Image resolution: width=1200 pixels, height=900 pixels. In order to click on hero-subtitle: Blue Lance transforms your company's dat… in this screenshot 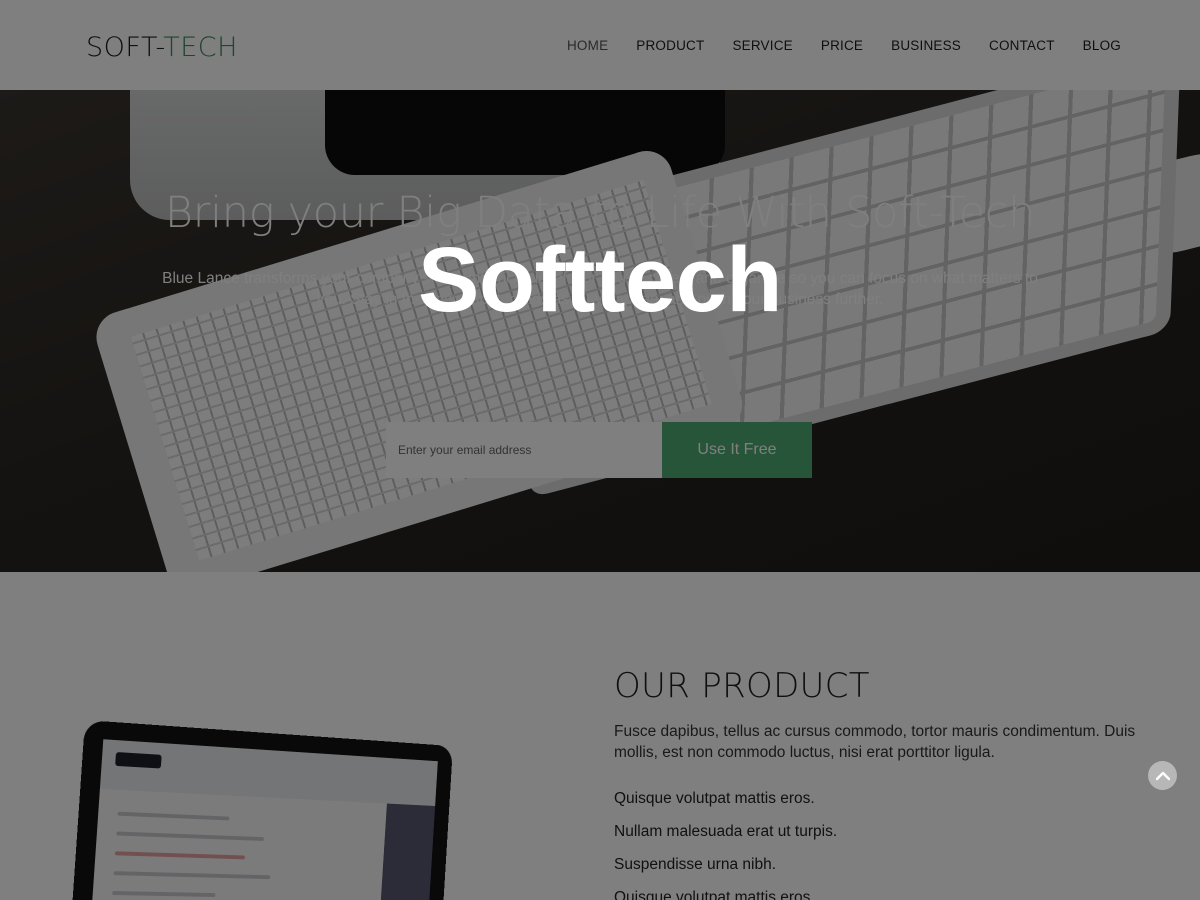, I will do `click(600, 289)`.